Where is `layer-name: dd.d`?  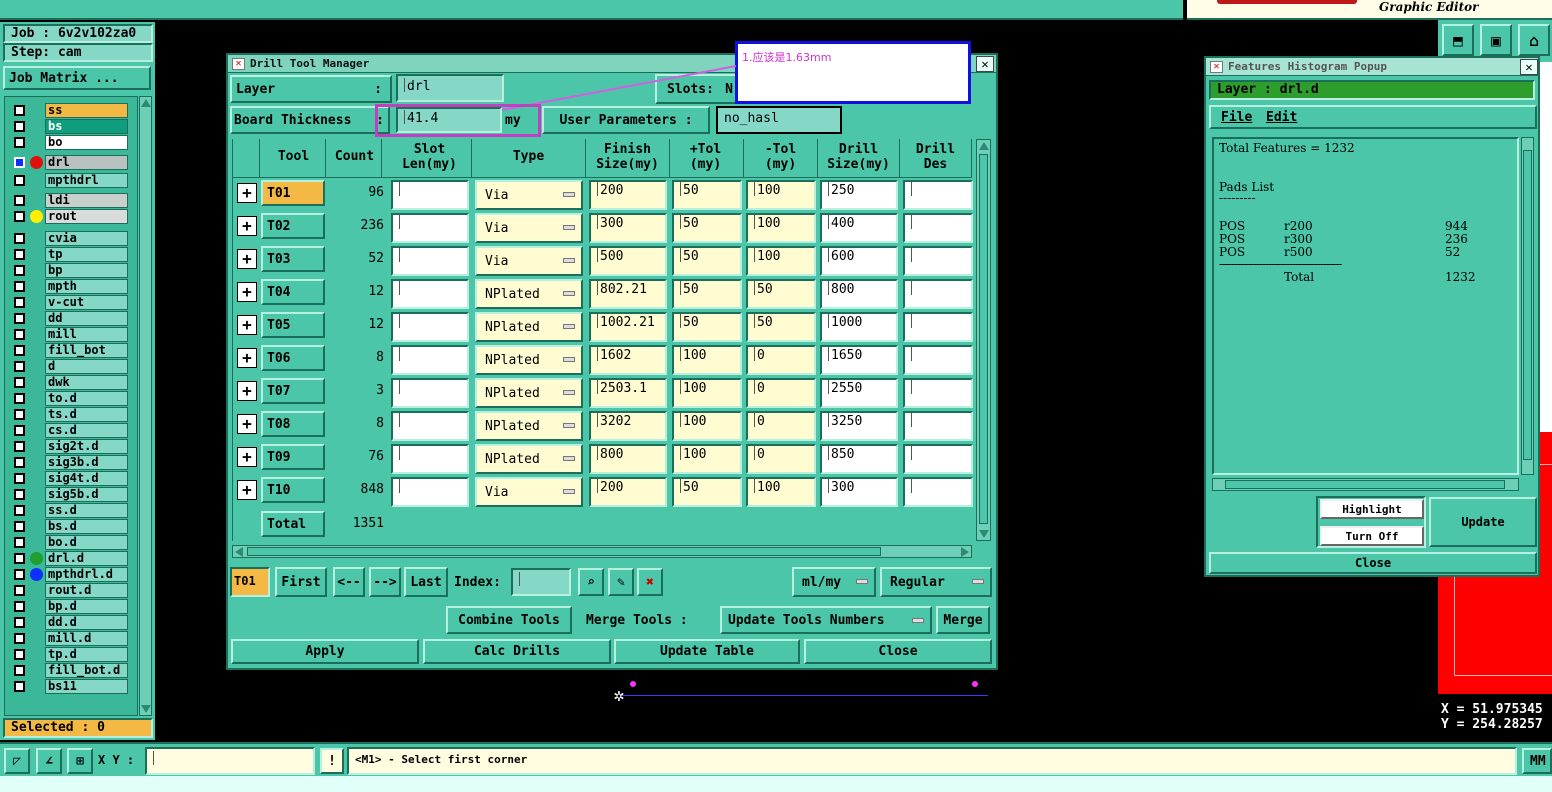
layer-name: dd.d is located at coordinates (86, 622).